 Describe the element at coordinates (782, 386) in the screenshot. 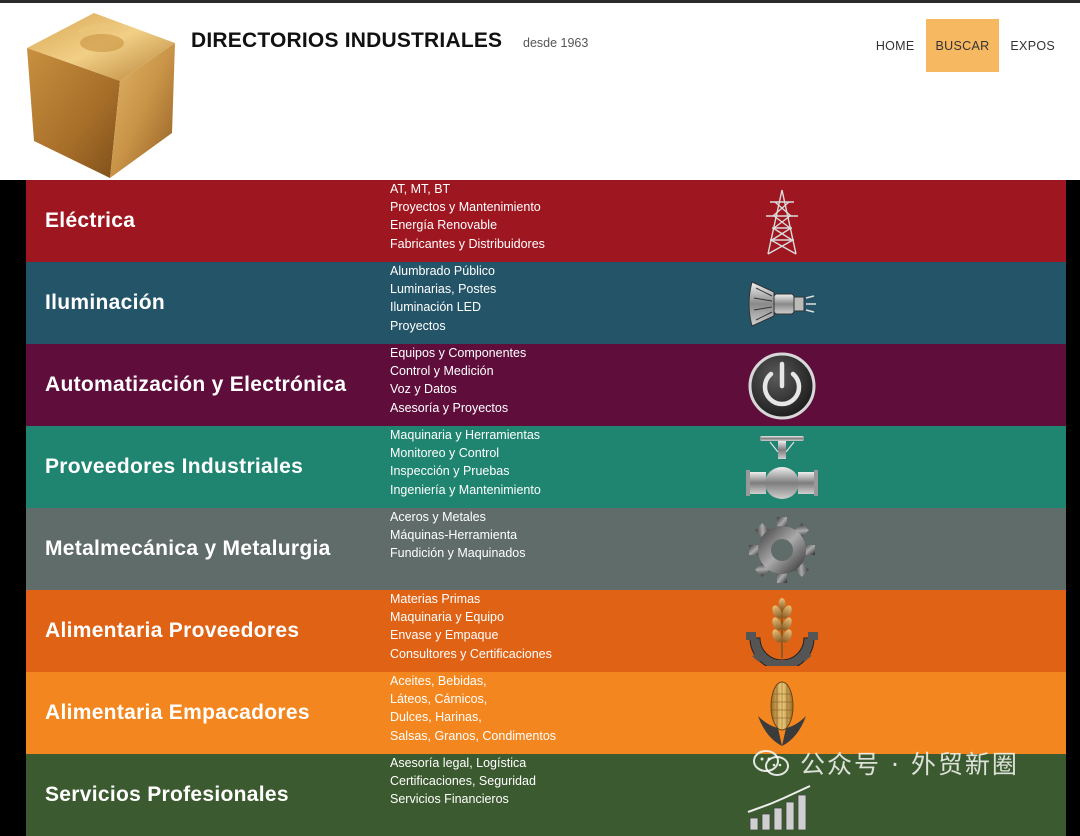

I see `power-button-icon` at that location.